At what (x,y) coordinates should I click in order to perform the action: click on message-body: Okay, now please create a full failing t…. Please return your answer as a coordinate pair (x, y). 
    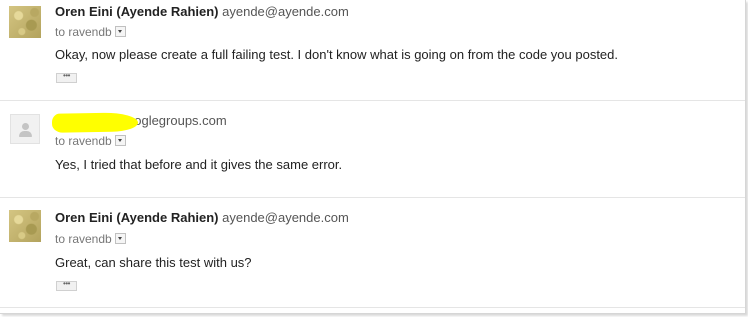
    Looking at the image, I should click on (337, 54).